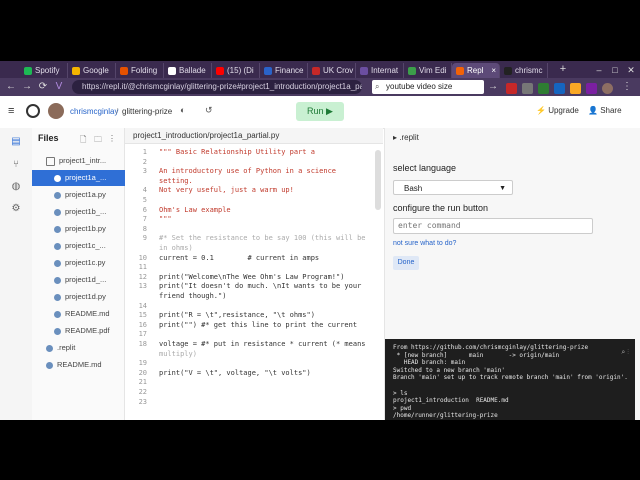  I want to click on line-number: 18, so click(142, 344).